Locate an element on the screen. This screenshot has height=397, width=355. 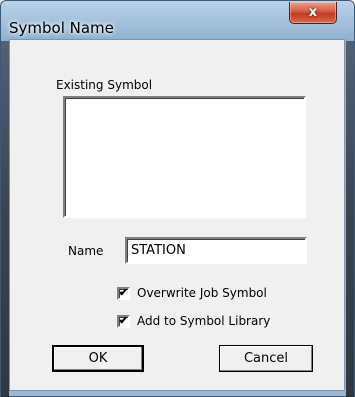
overwrite-job-symbol-option: ✔ Overwrite Job Symbol is located at coordinates (192, 293).